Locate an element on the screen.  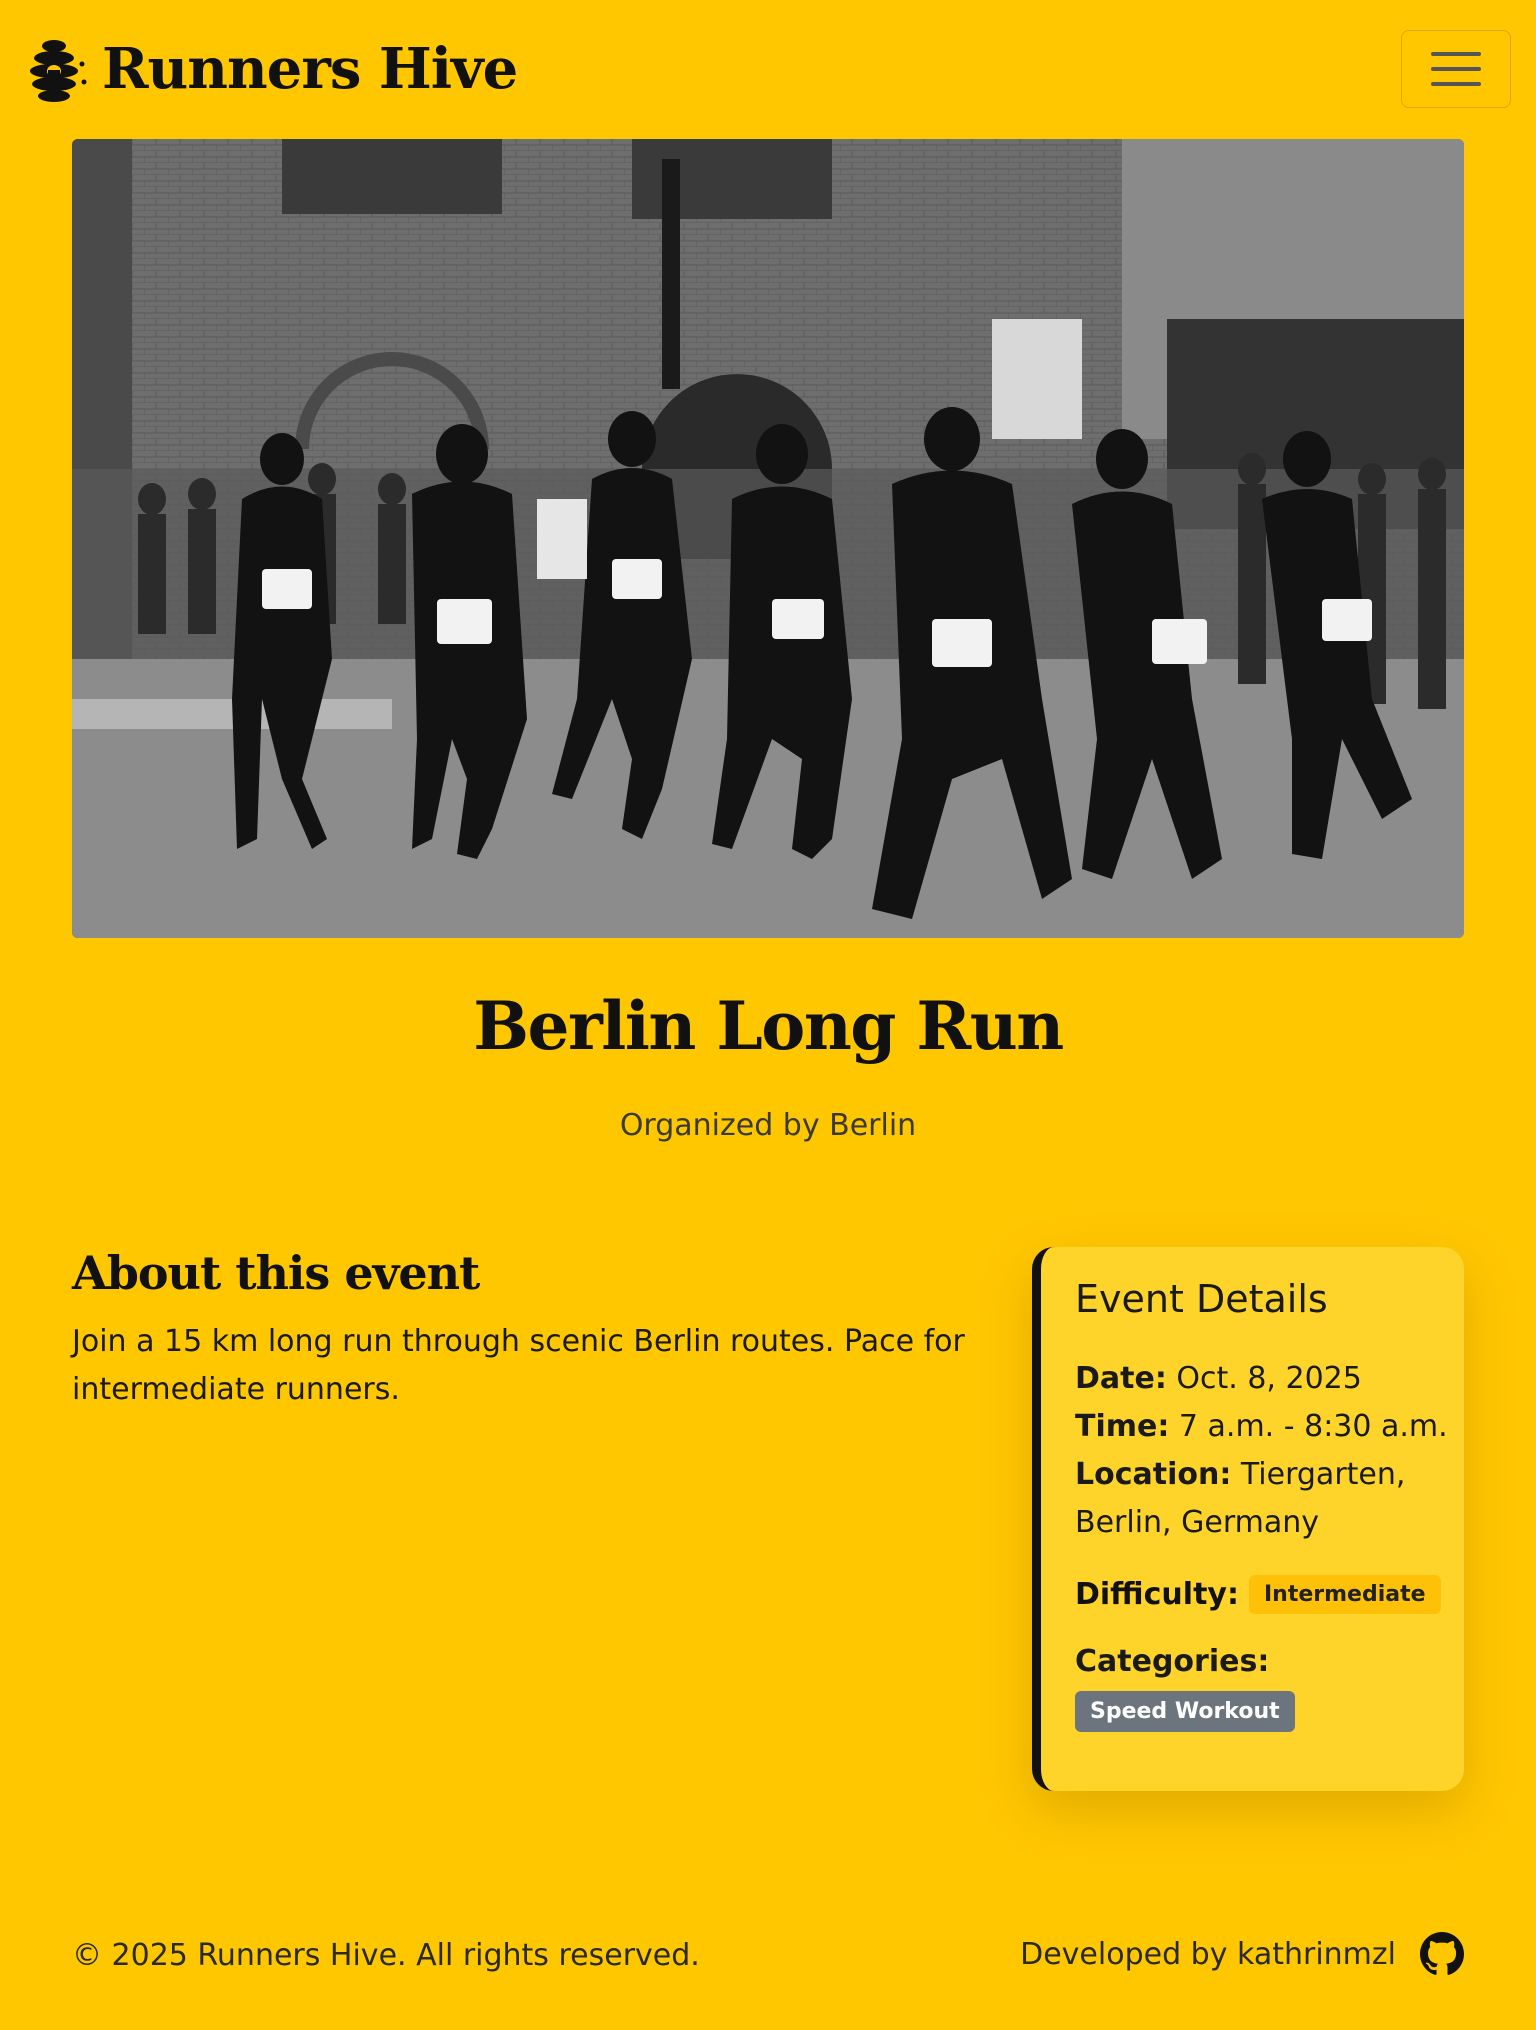
difficulty-row: Difficulty: Intermediate is located at coordinates (1269, 1594).